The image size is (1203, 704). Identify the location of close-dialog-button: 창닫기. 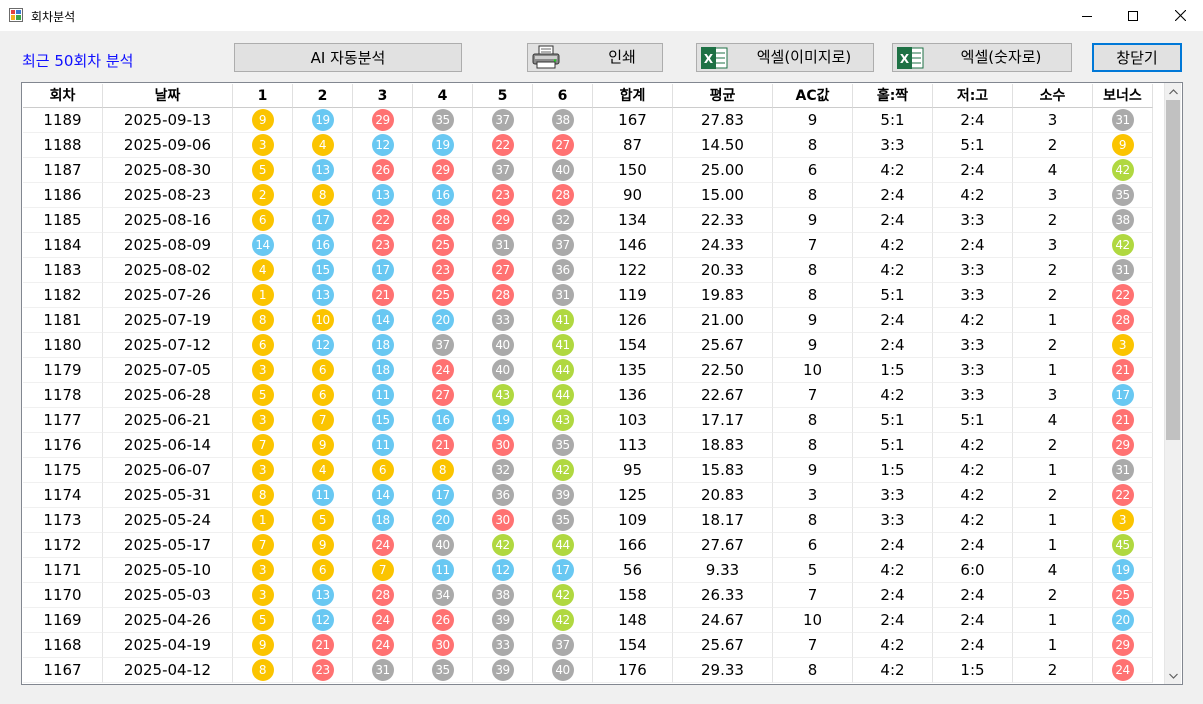
(1137, 57).